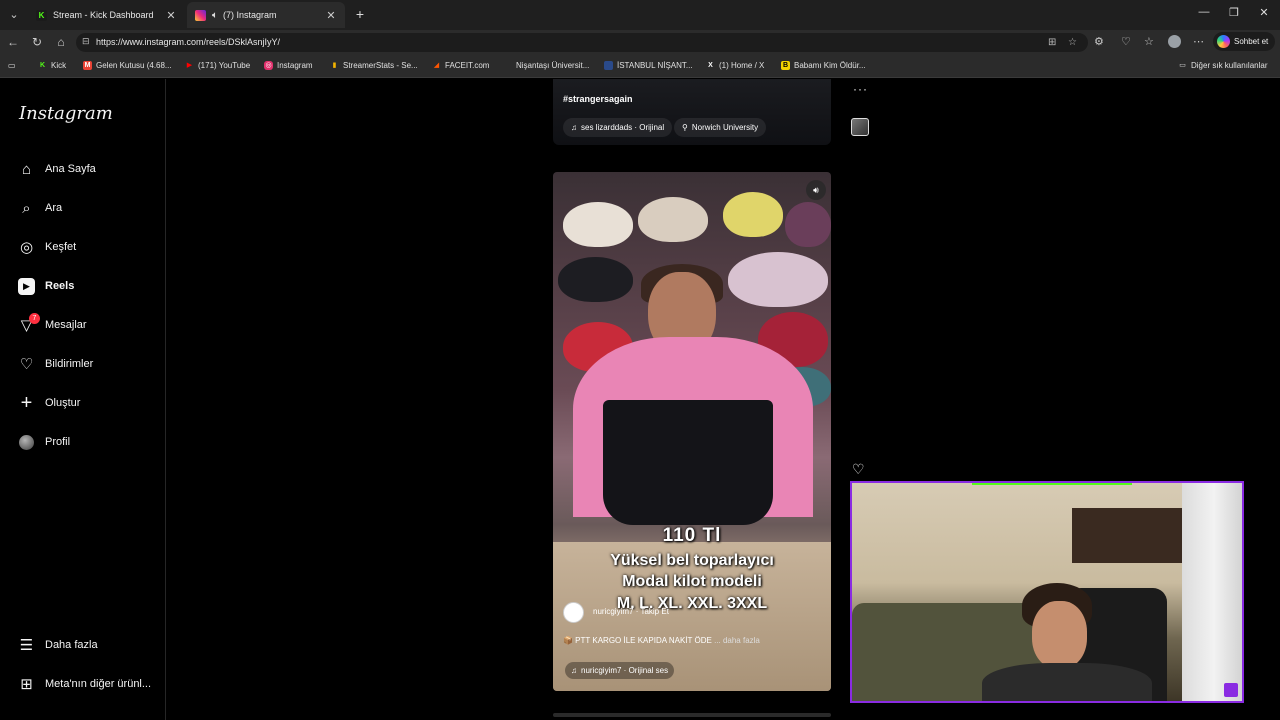 Image resolution: width=1280 pixels, height=720 pixels. What do you see at coordinates (1251, 41) in the screenshot?
I see `copilot-label: Sohbet et` at bounding box center [1251, 41].